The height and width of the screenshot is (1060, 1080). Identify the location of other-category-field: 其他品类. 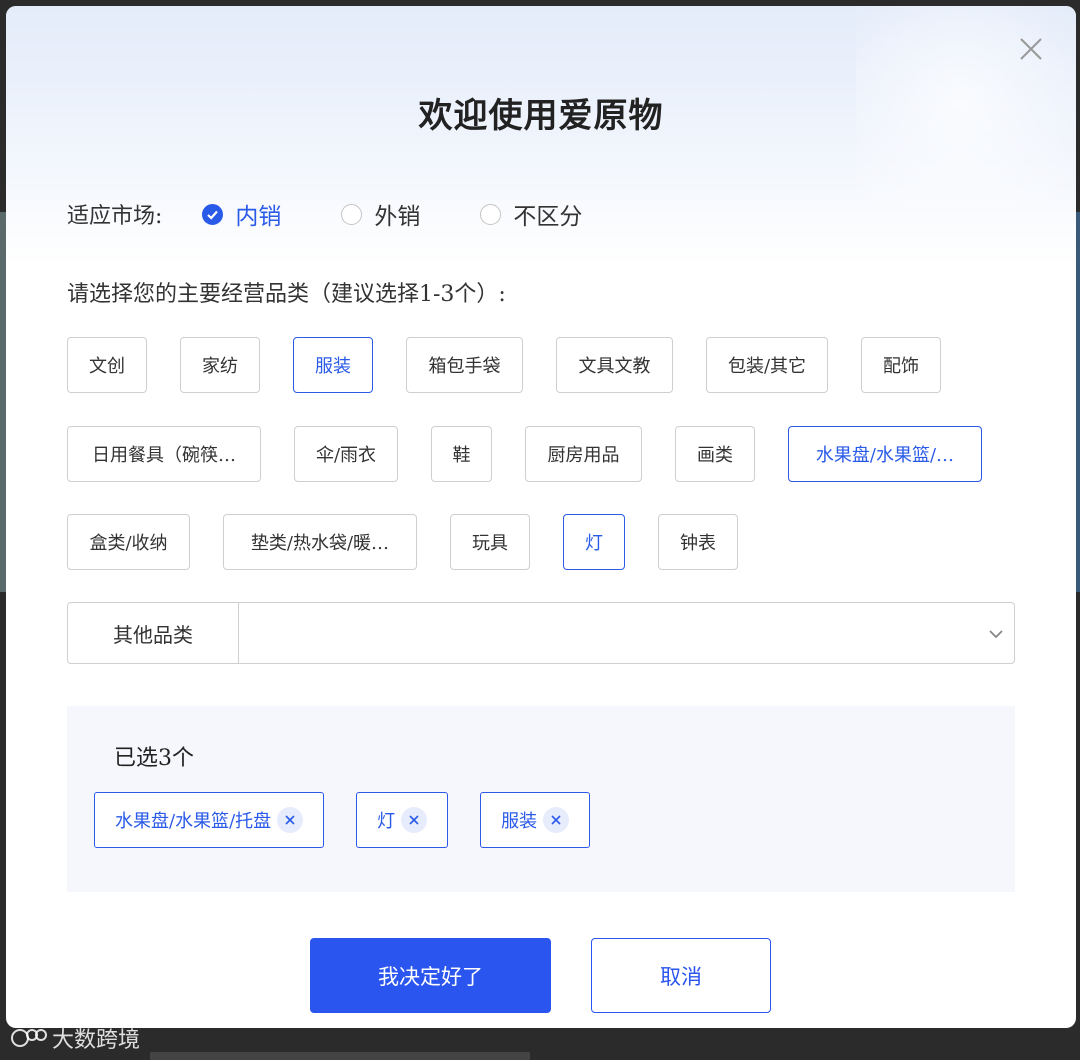
(541, 633).